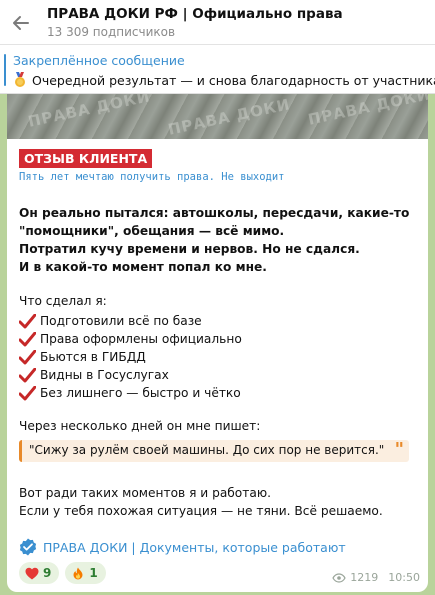 This screenshot has height=595, width=435. I want to click on checklist-text: Без лишнего — быстро и чётко, so click(140, 393).